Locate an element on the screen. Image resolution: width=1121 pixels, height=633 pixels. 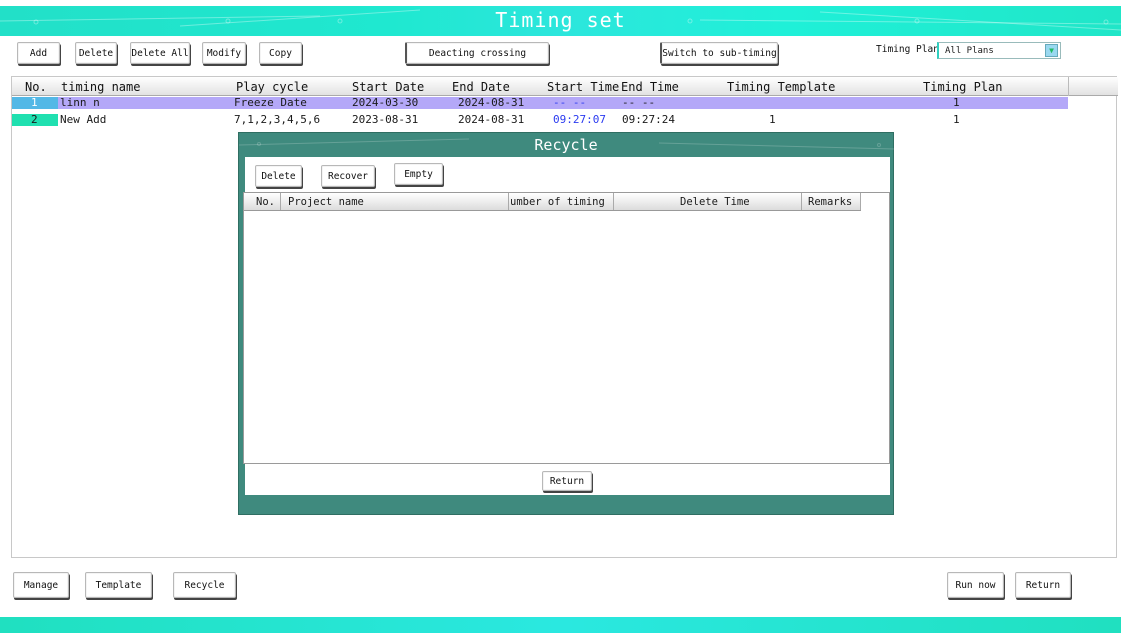
row-cycle: 7,1,2,3,4,5,6 is located at coordinates (277, 119).